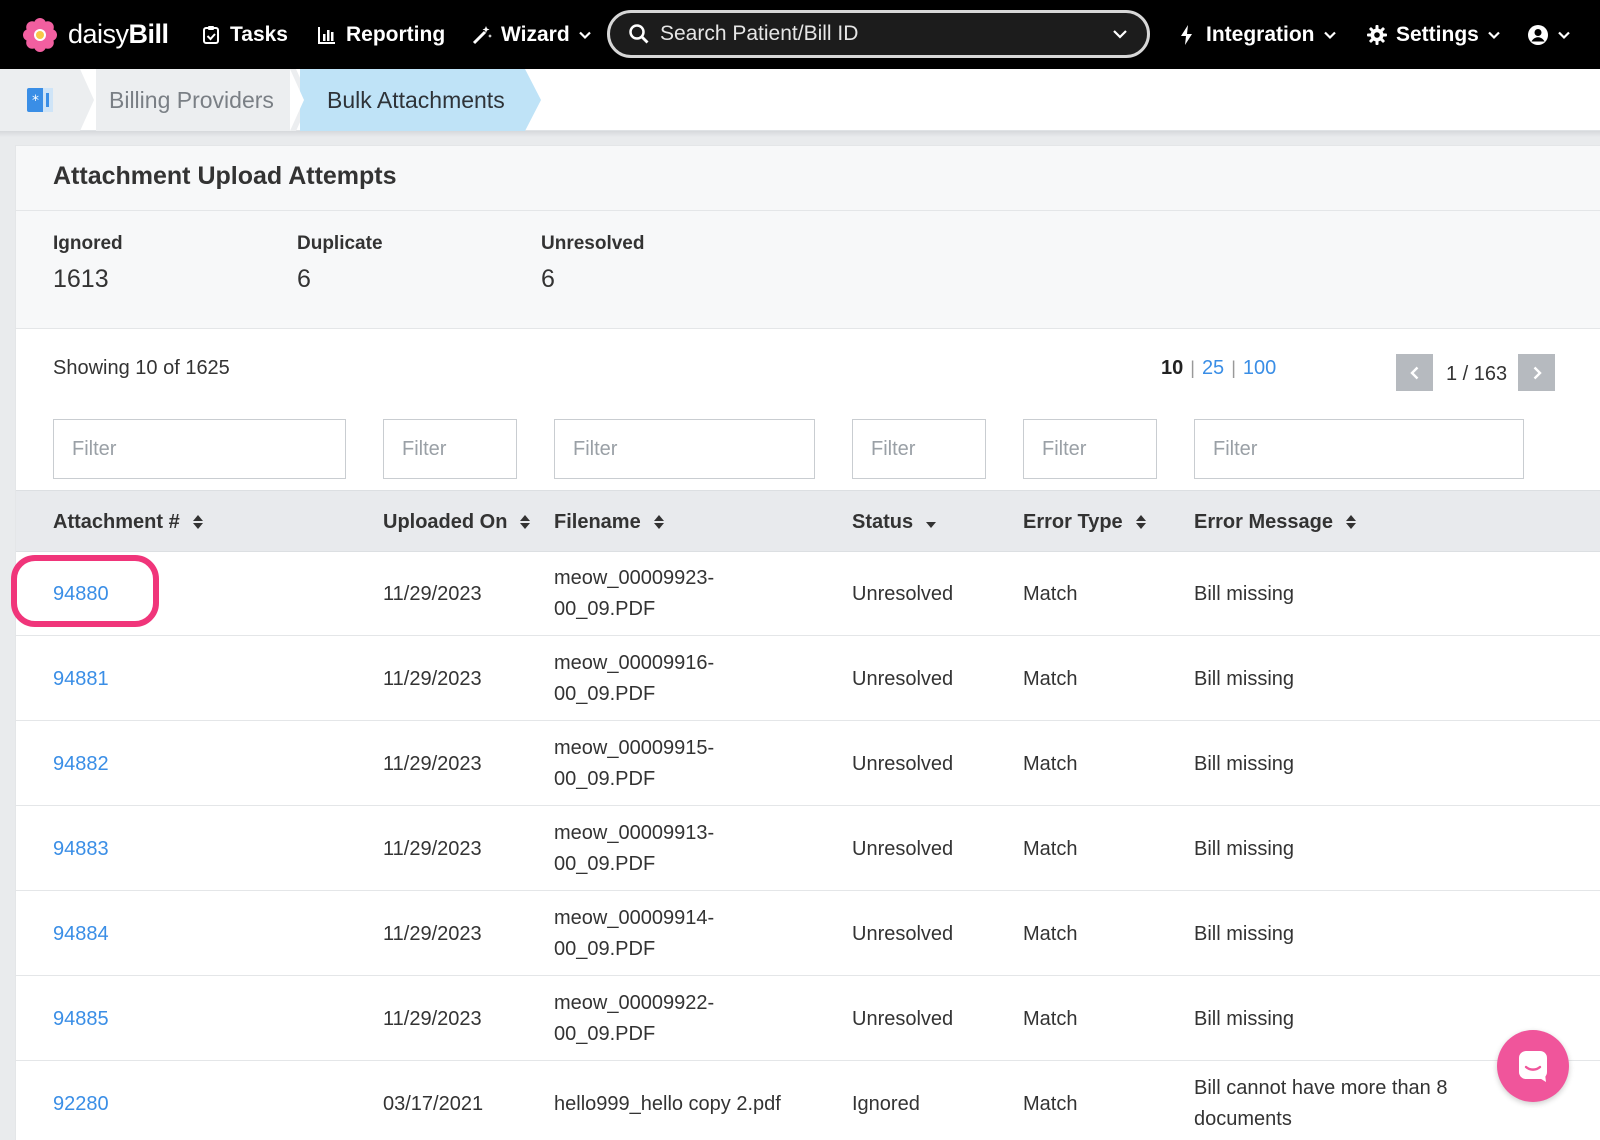 The width and height of the screenshot is (1600, 1140). I want to click on nav-user-menu, so click(1549, 34).